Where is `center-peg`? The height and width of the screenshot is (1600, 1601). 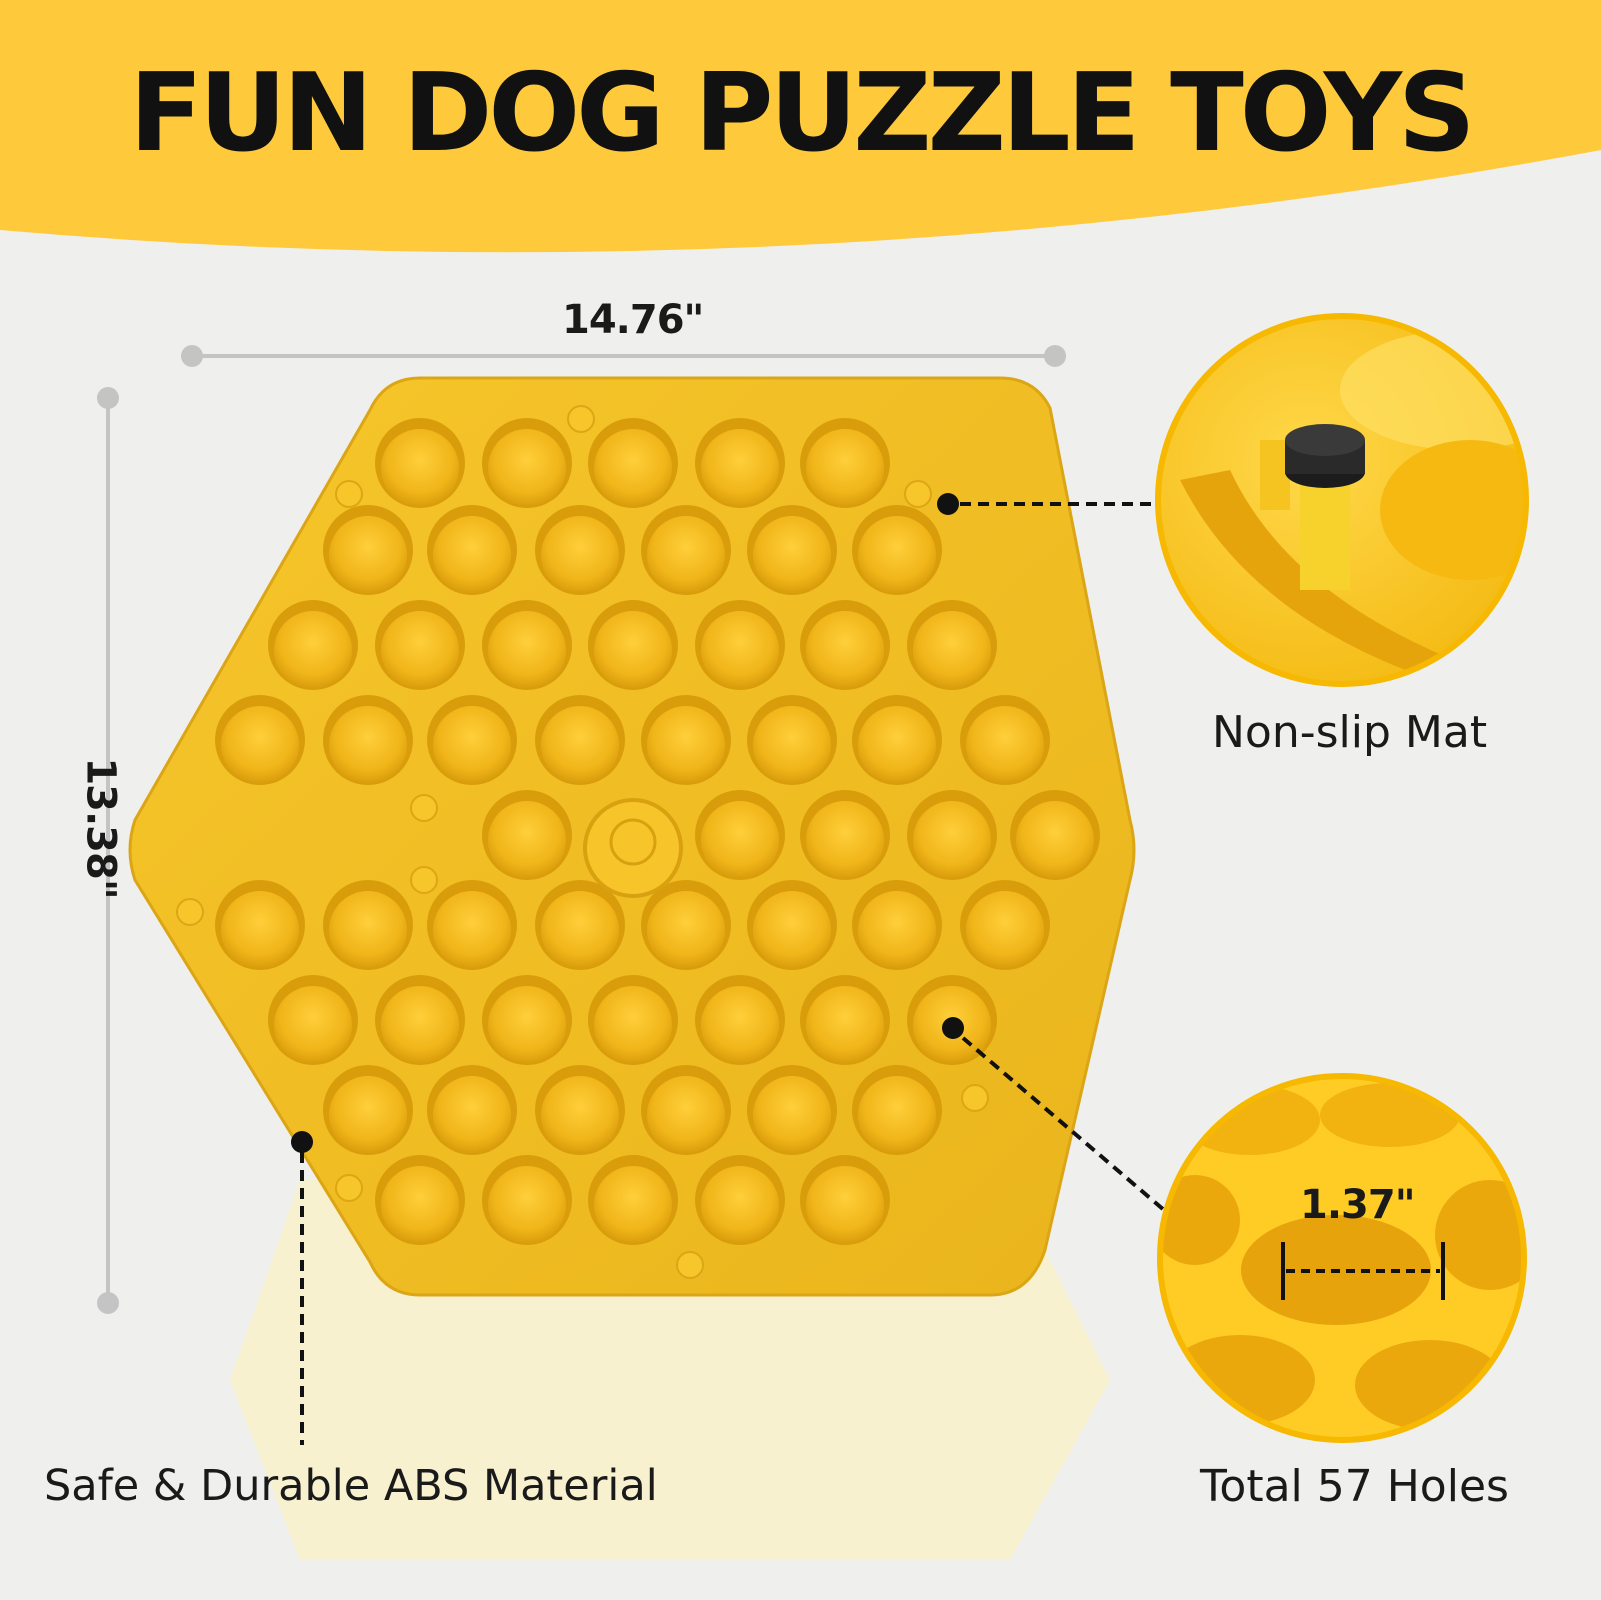 center-peg is located at coordinates (633, 848).